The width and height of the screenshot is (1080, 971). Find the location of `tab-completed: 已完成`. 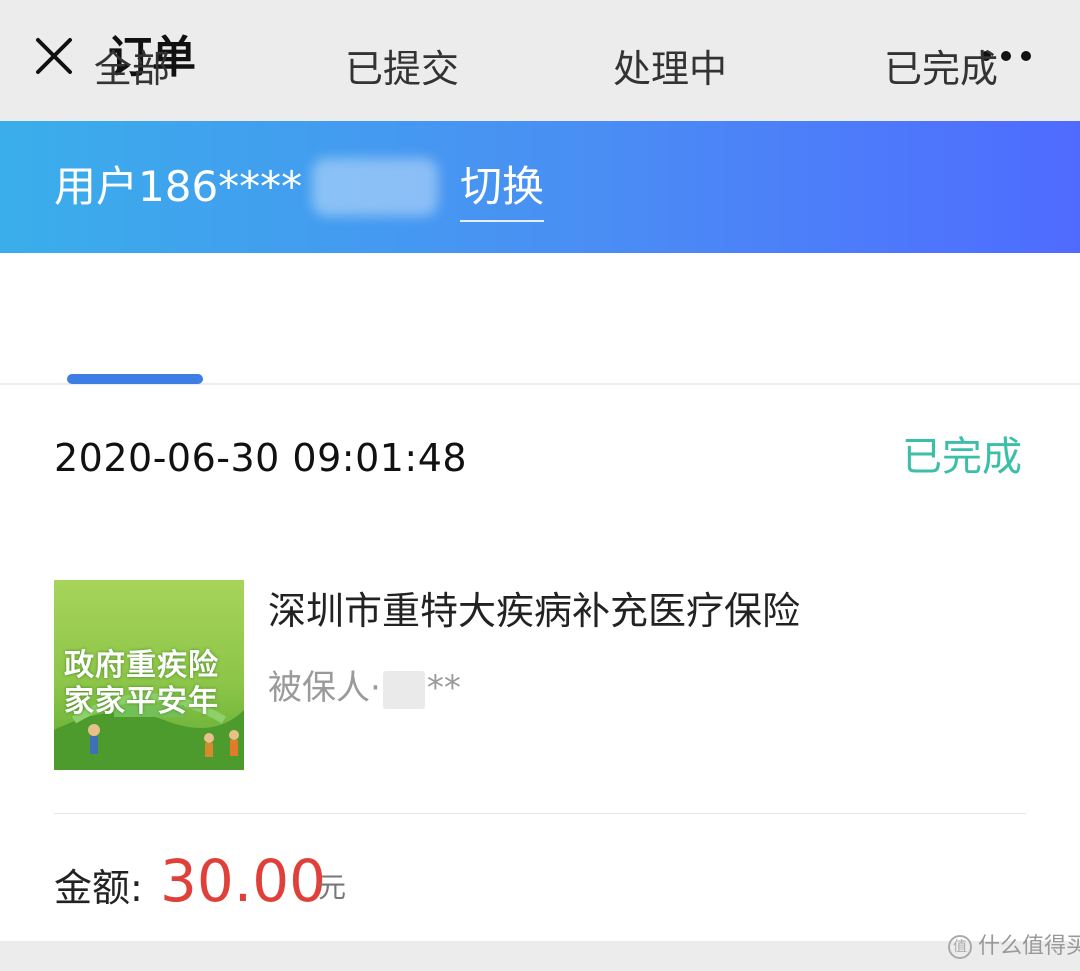

tab-completed: 已完成 is located at coordinates (941, 69).